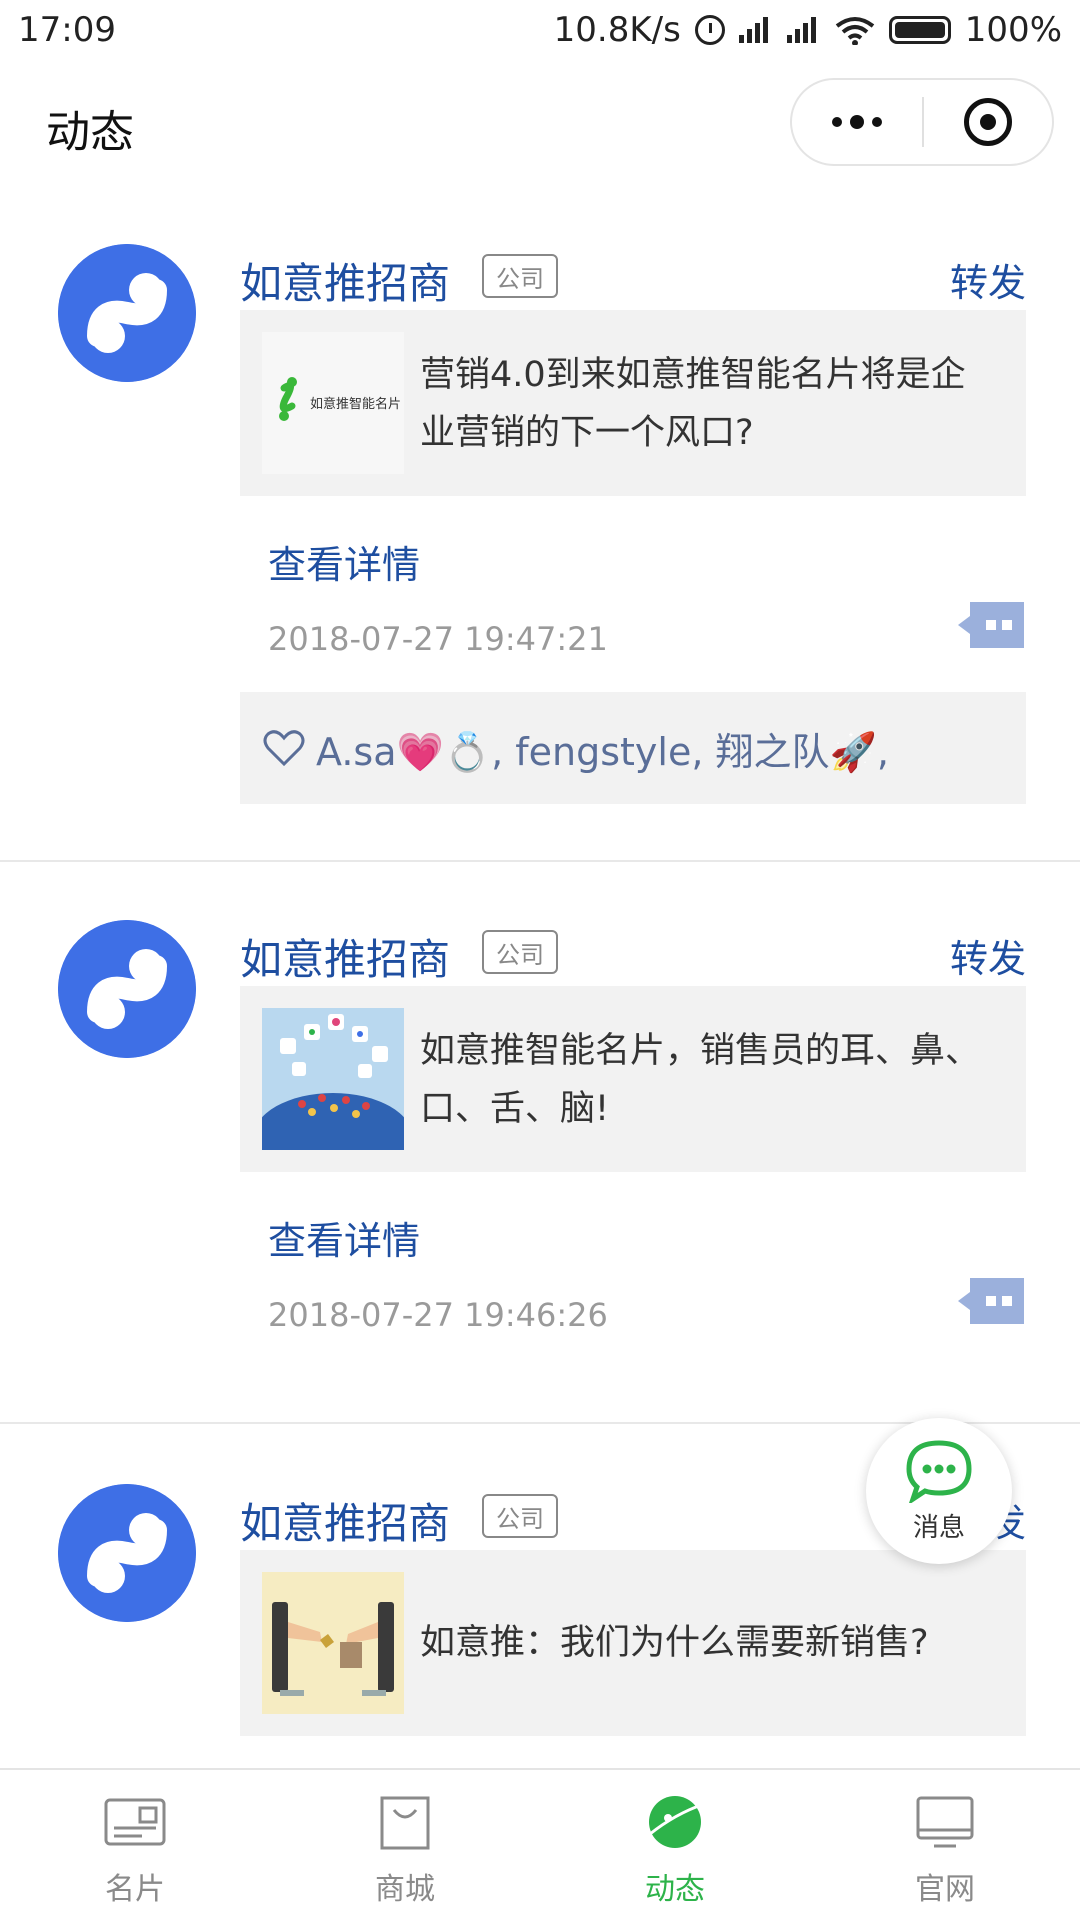 This screenshot has width=1080, height=1920. I want to click on bag-icon, so click(405, 1823).